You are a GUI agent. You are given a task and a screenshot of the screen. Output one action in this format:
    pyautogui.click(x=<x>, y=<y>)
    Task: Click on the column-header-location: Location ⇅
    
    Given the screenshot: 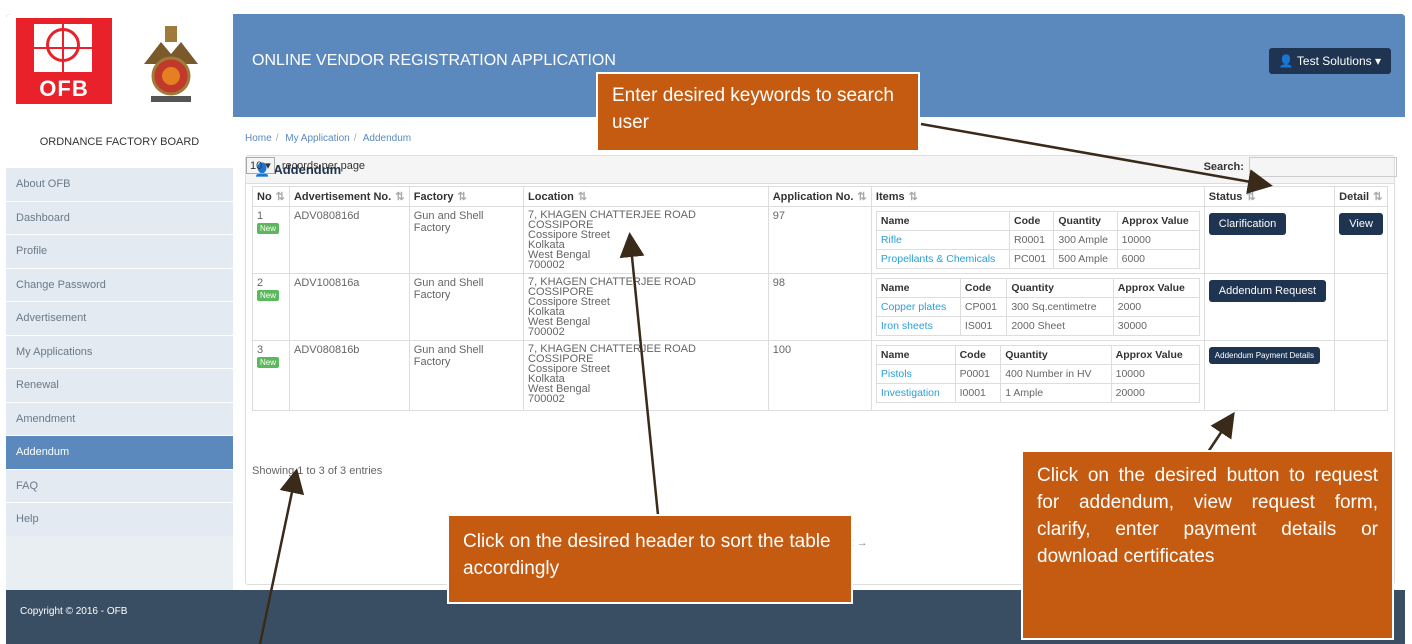 What is the action you would take?
    pyautogui.click(x=646, y=196)
    